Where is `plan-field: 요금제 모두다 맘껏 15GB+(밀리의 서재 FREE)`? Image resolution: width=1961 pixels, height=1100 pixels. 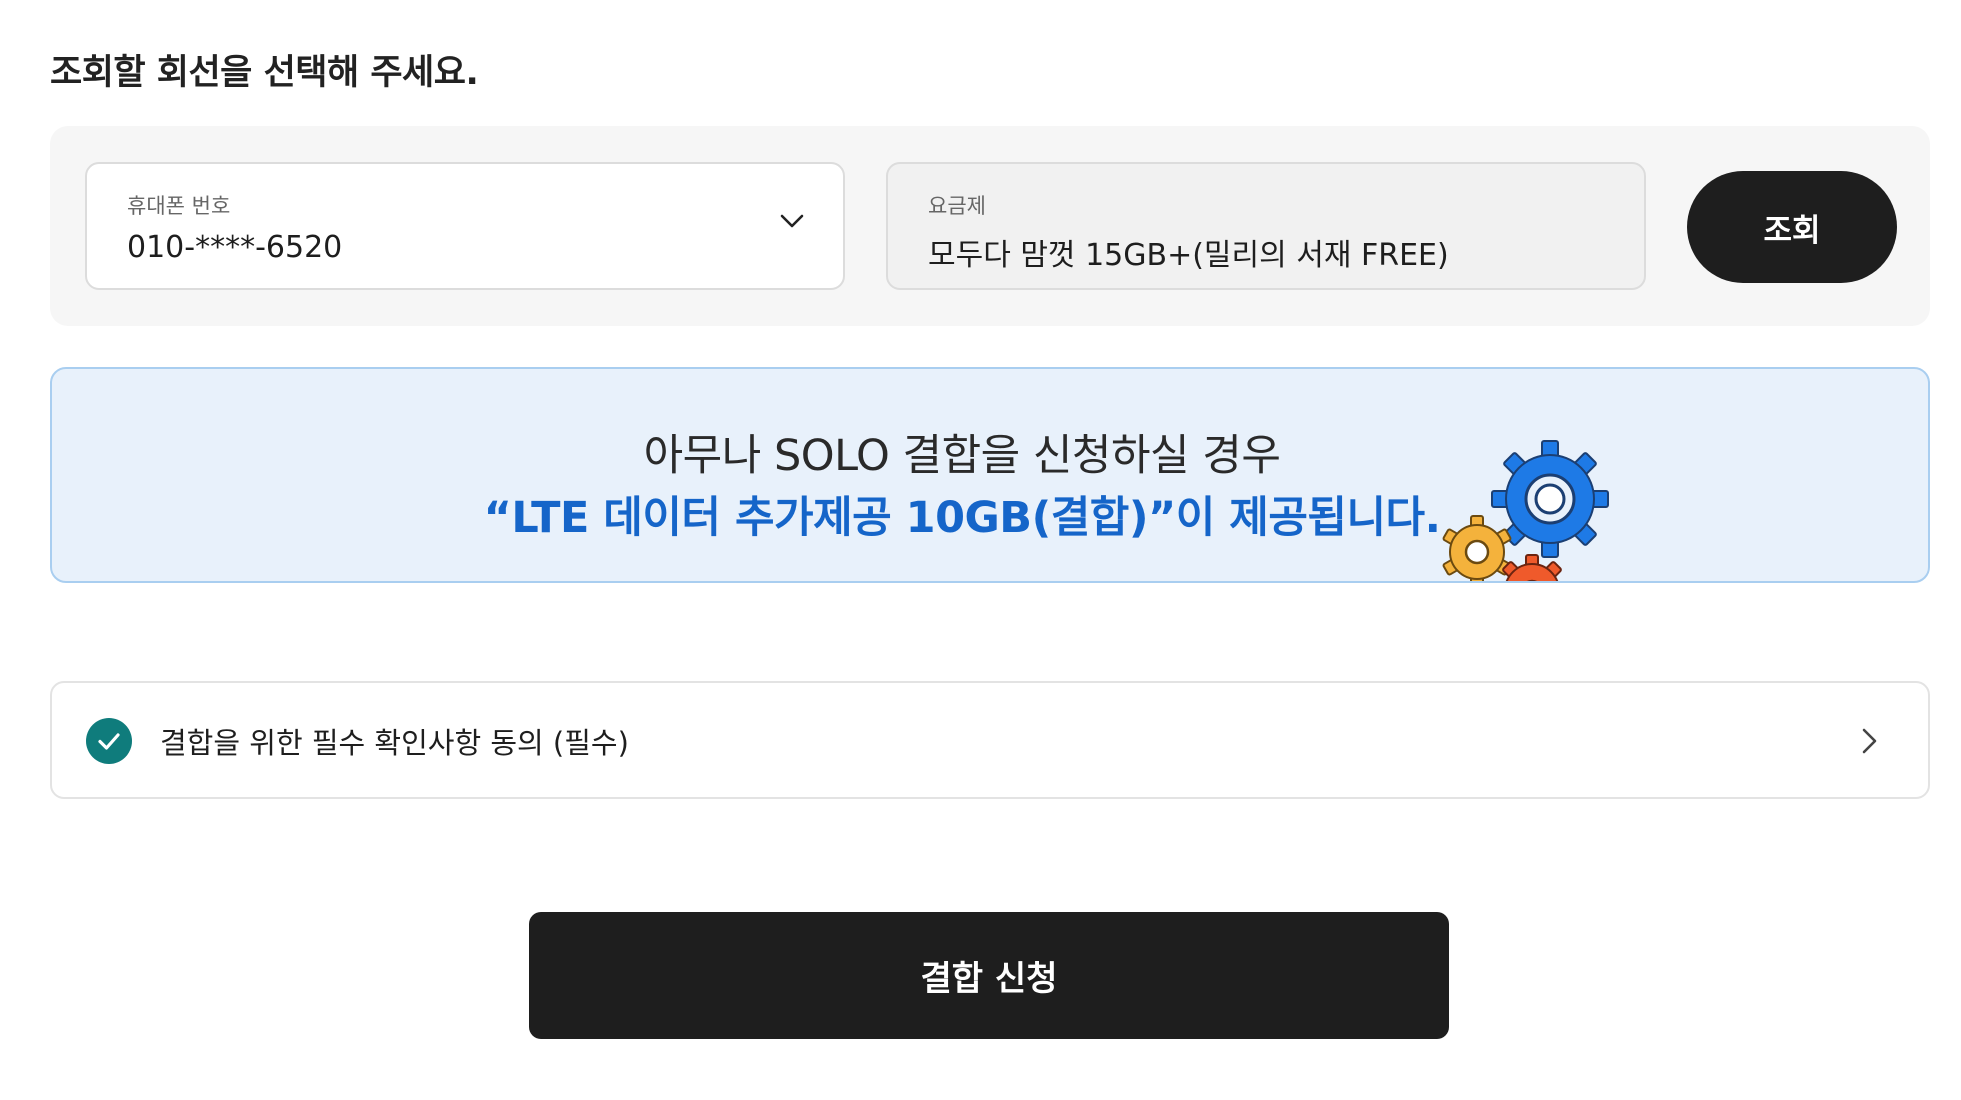 plan-field: 요금제 모두다 맘껏 15GB+(밀리의 서재 FREE) is located at coordinates (1266, 226).